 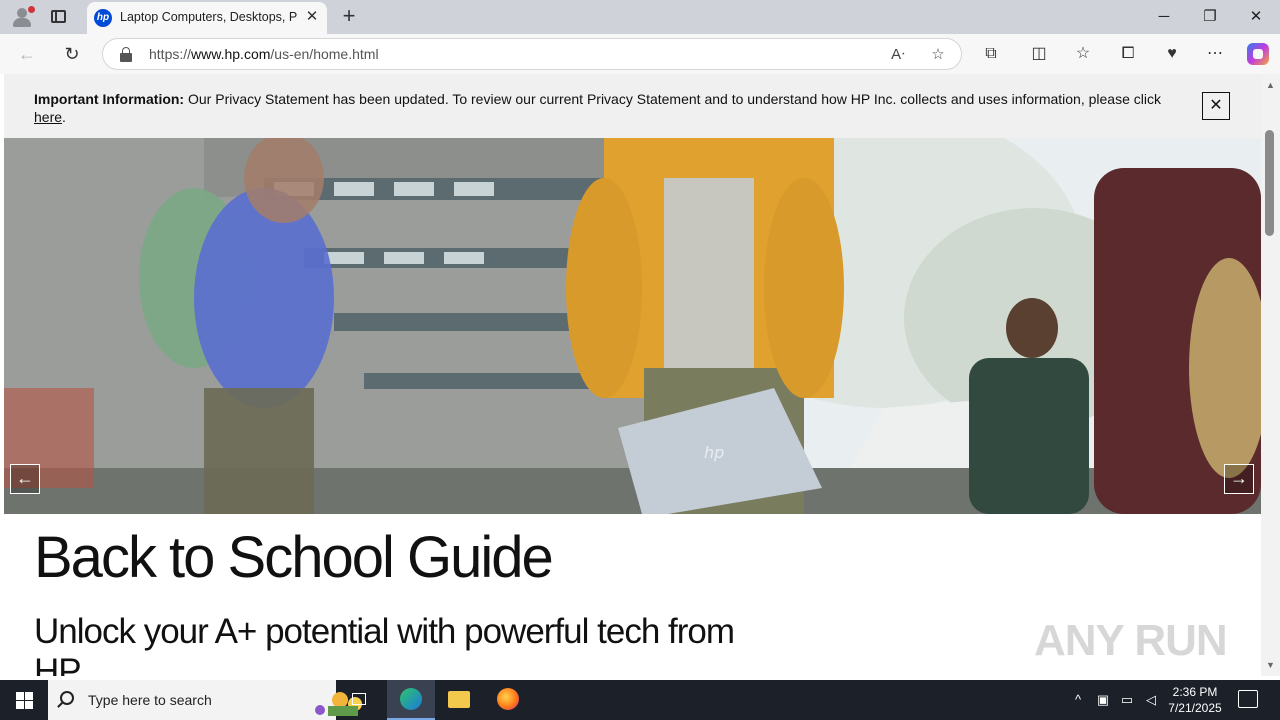 What do you see at coordinates (264, 54) in the screenshot?
I see `url-text: https://www.hp.com/us-en/home.html` at bounding box center [264, 54].